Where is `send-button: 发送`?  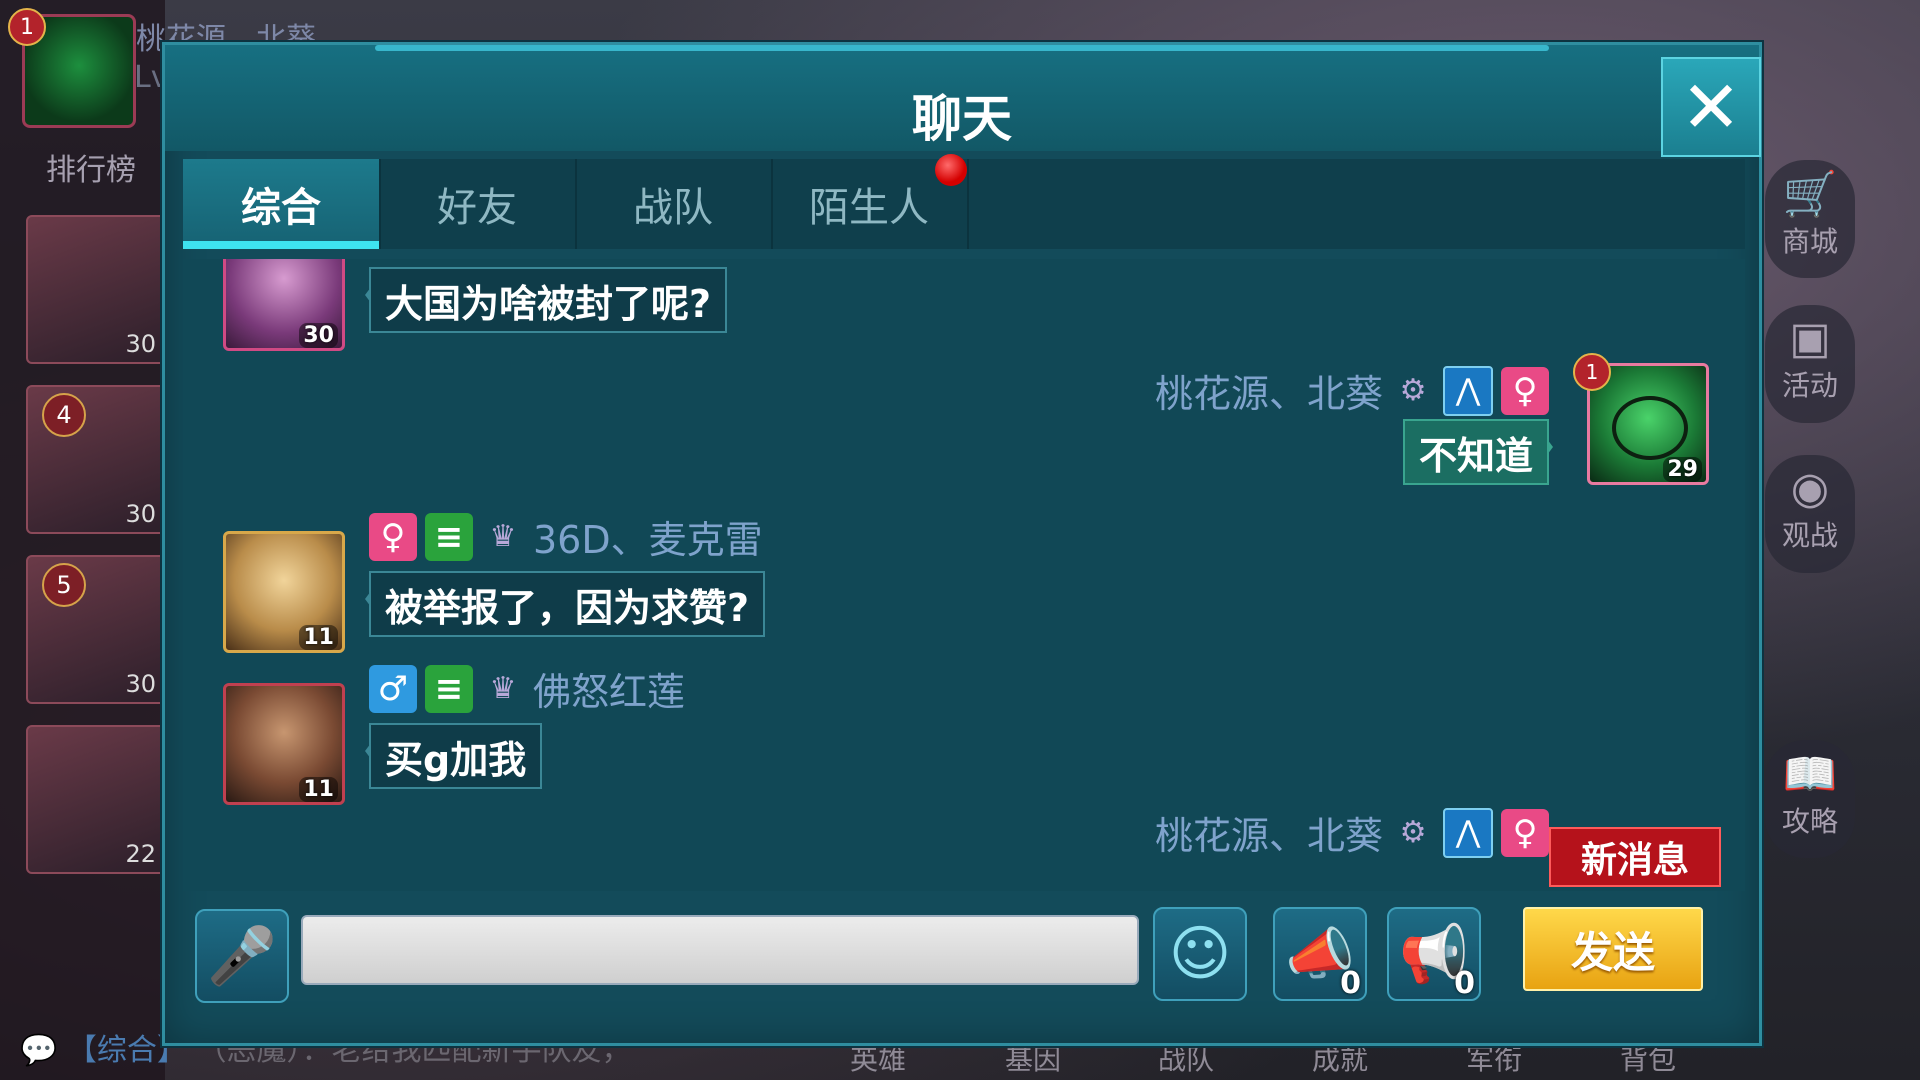 send-button: 发送 is located at coordinates (1613, 949).